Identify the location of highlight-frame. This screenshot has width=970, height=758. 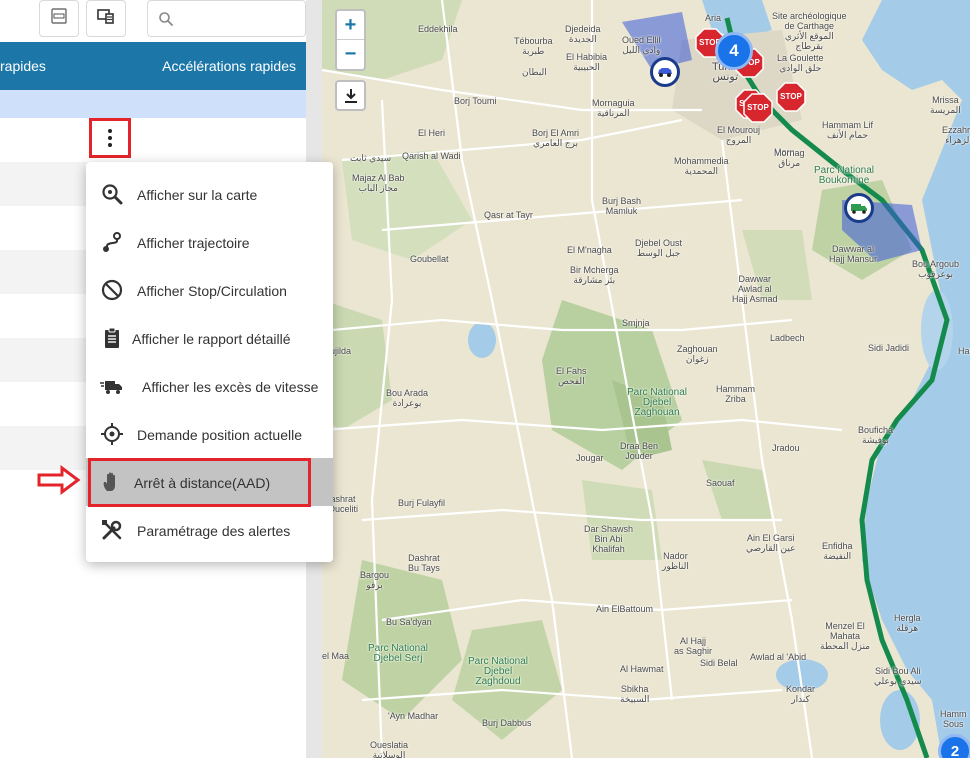
(199, 482).